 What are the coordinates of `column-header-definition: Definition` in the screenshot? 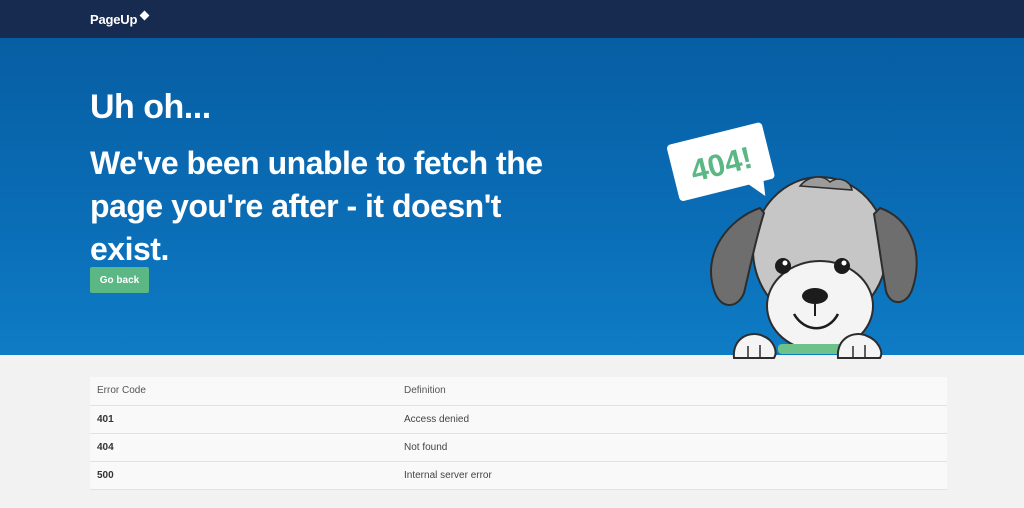 It's located at (672, 391).